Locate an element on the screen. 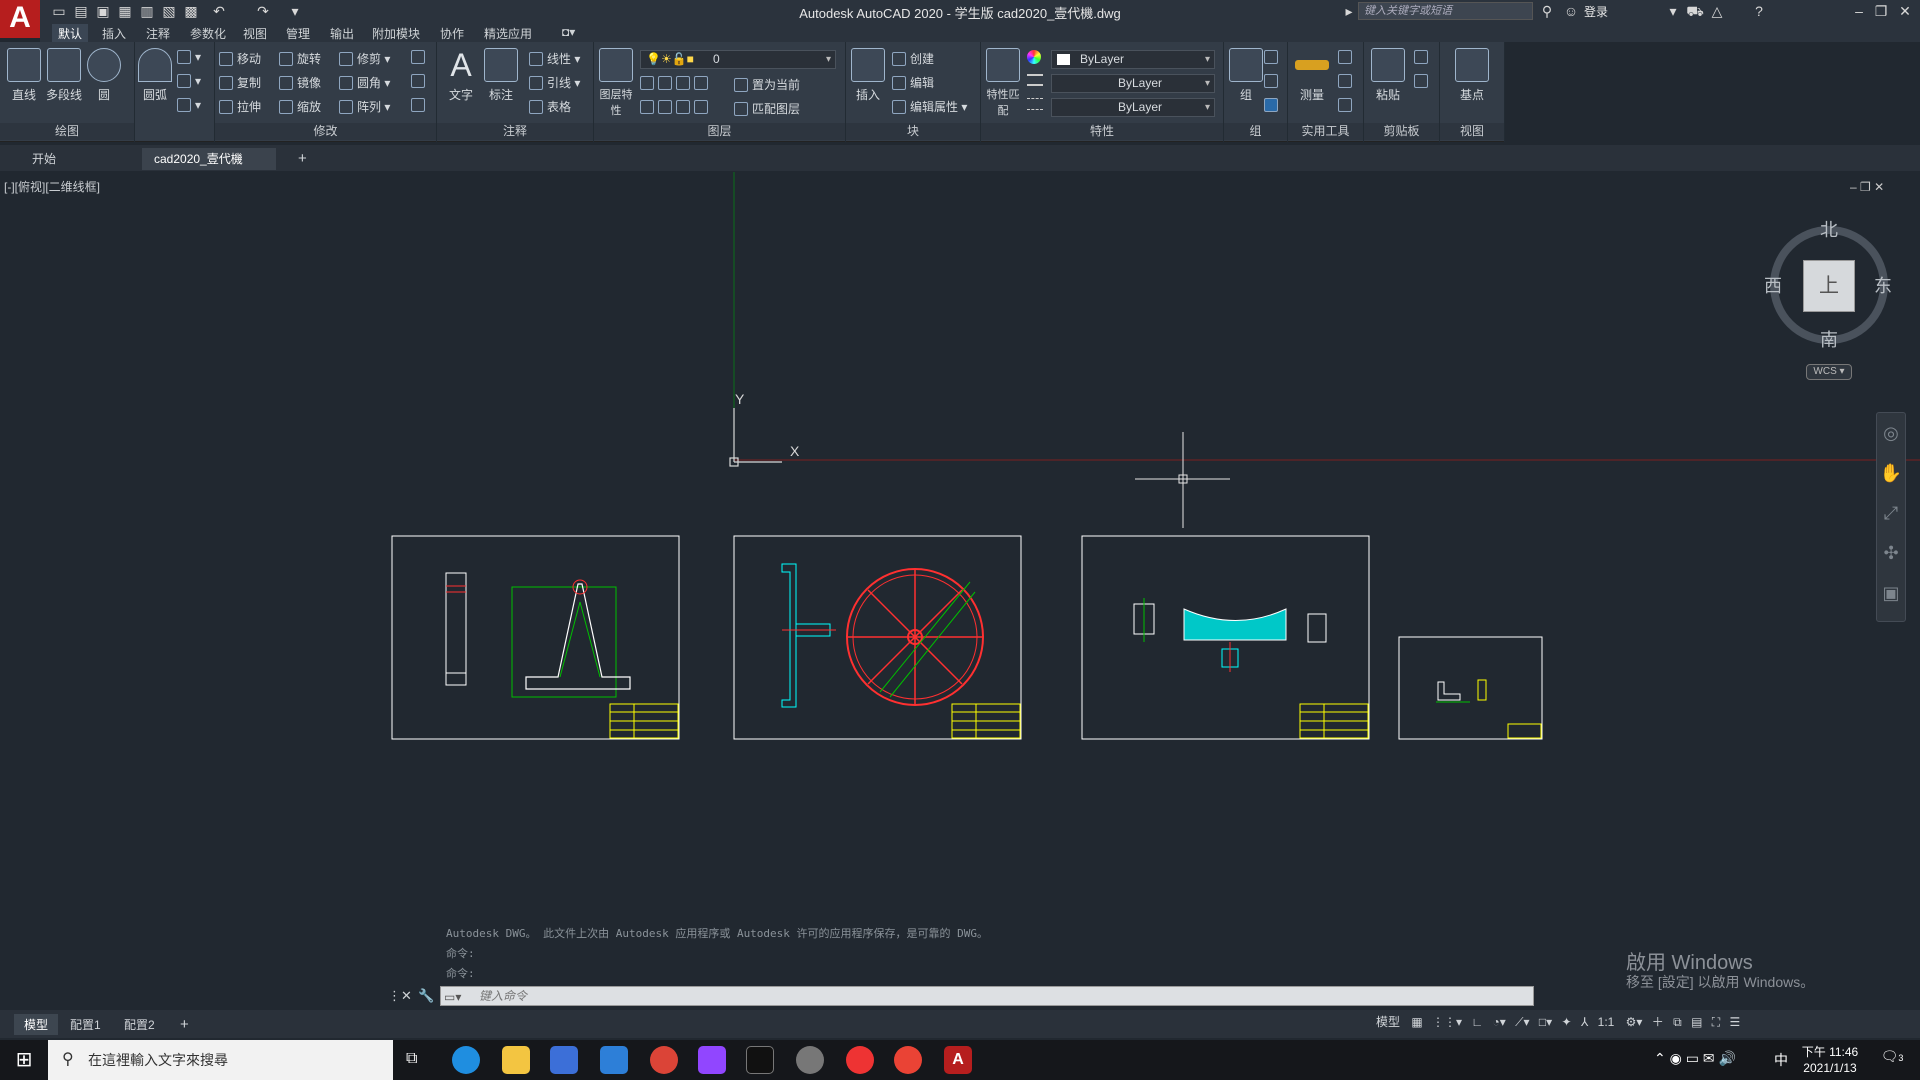 The image size is (1920, 1080). base-point-button: 基点 is located at coordinates (1472, 75).